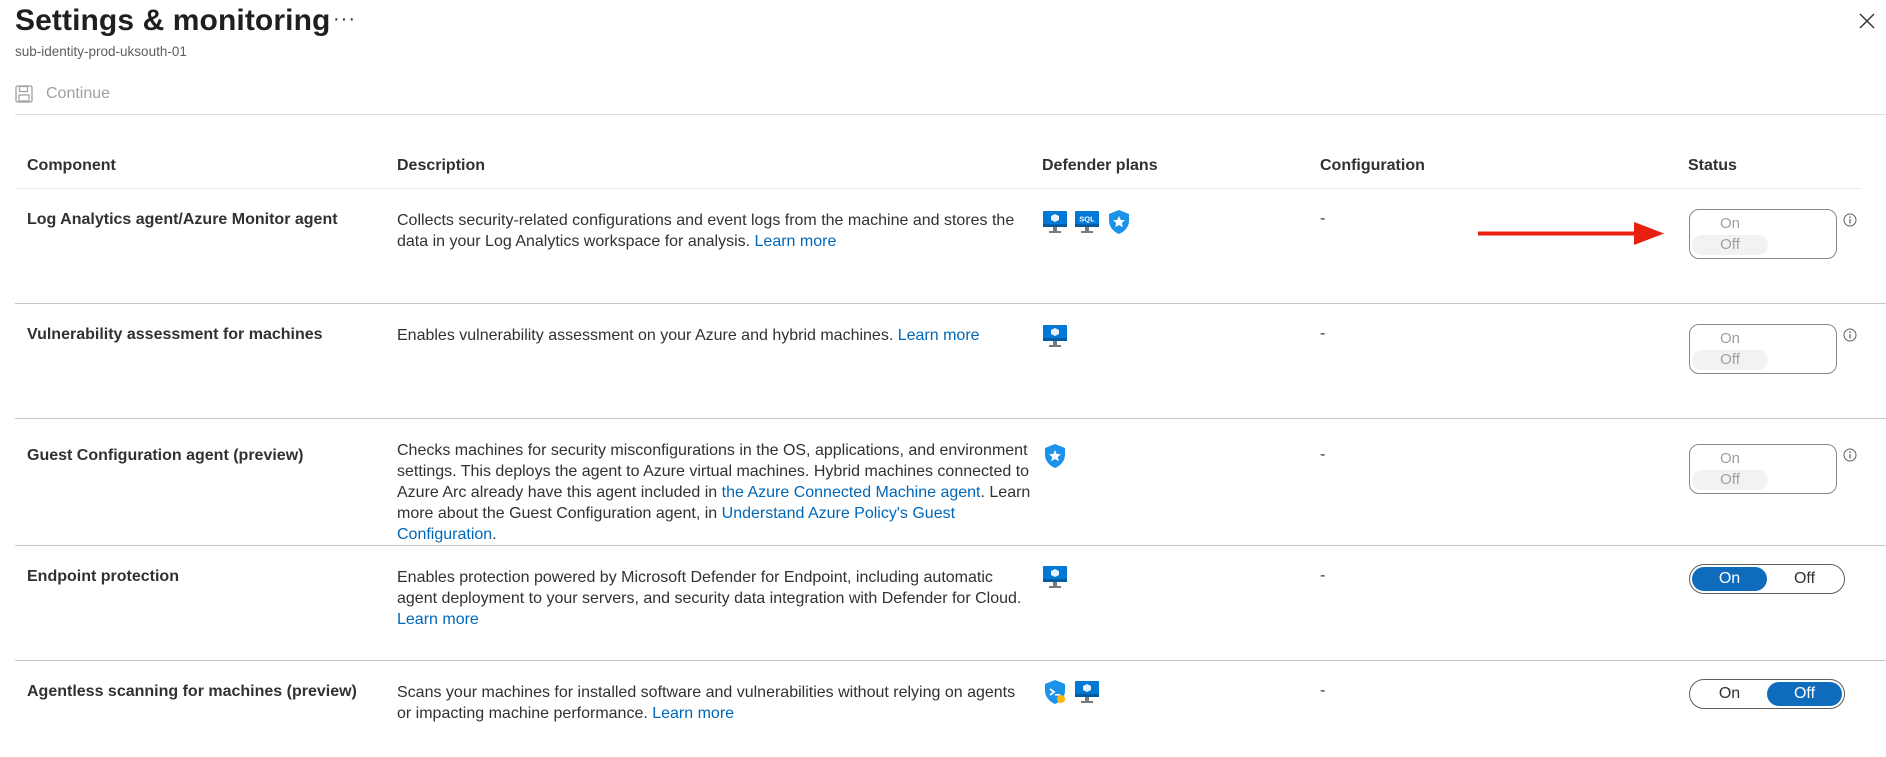  What do you see at coordinates (173, 20) in the screenshot?
I see `page-title: Settings & monitoring` at bounding box center [173, 20].